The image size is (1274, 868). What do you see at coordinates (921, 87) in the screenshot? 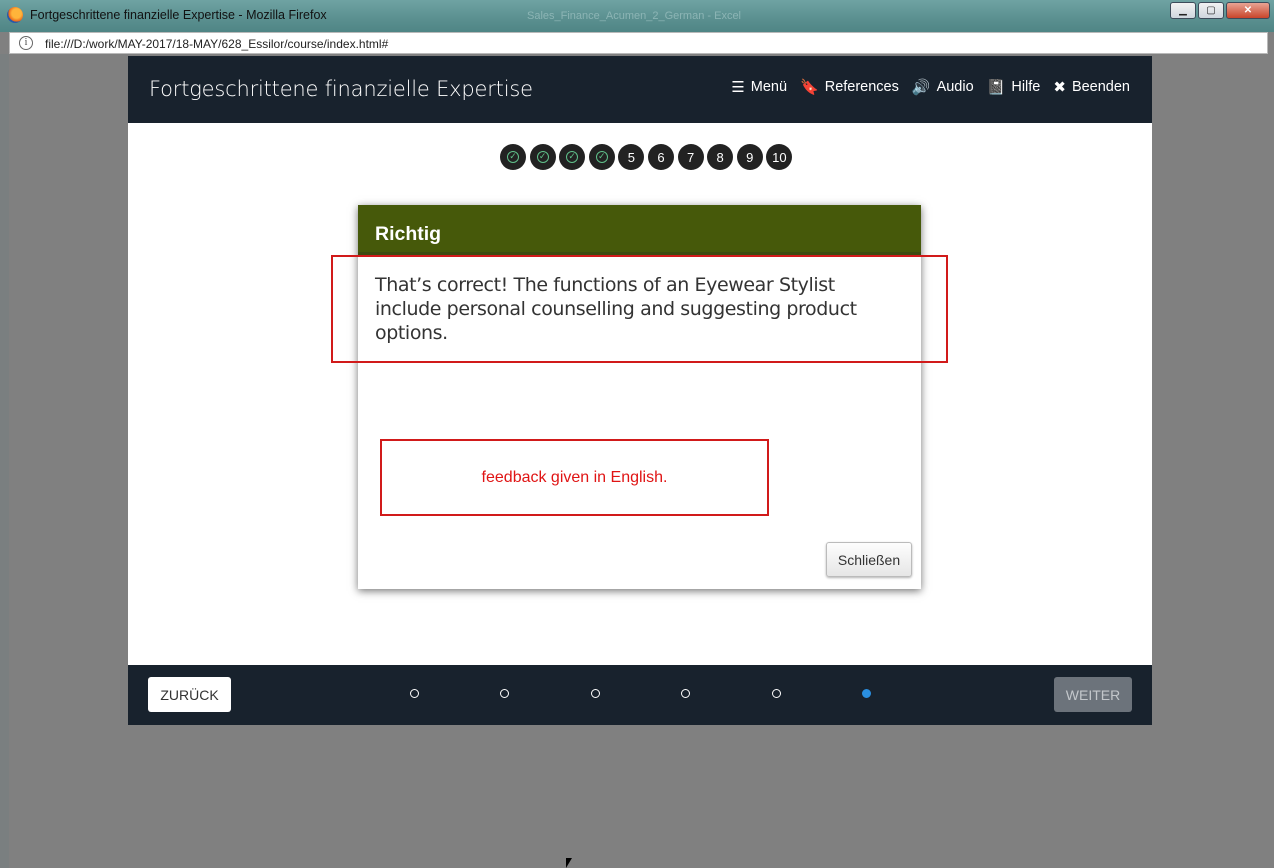
I see `speaker-icon: 🔊` at bounding box center [921, 87].